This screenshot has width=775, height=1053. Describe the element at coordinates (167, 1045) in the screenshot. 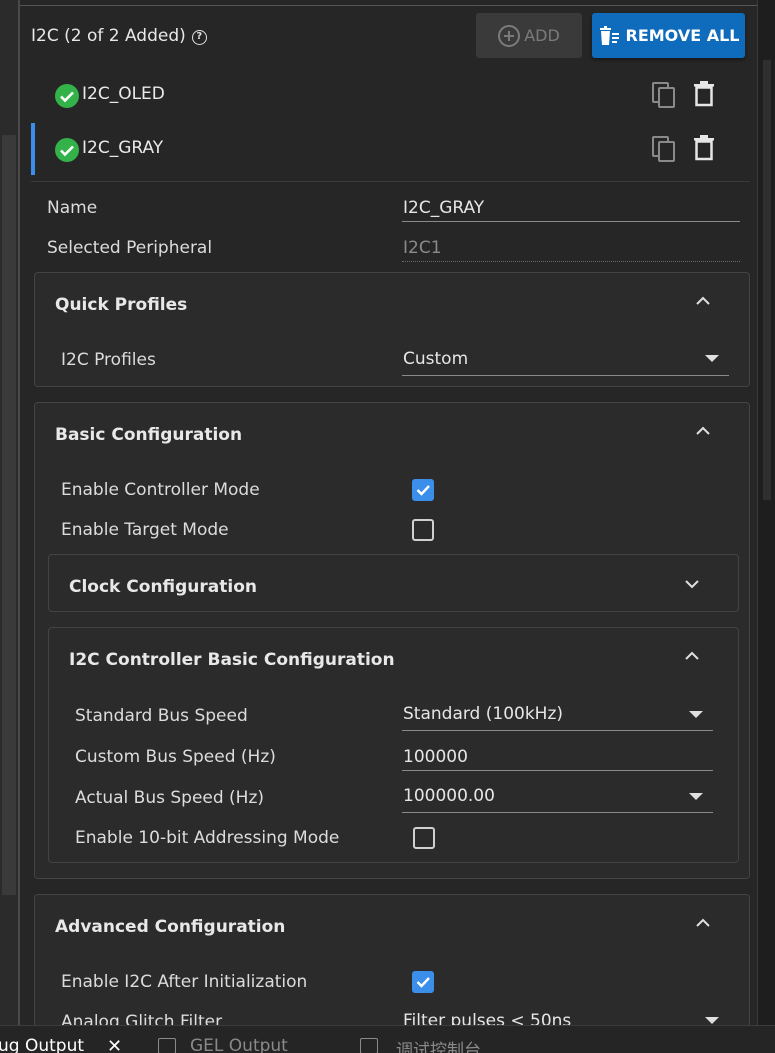

I see `output-icon` at that location.